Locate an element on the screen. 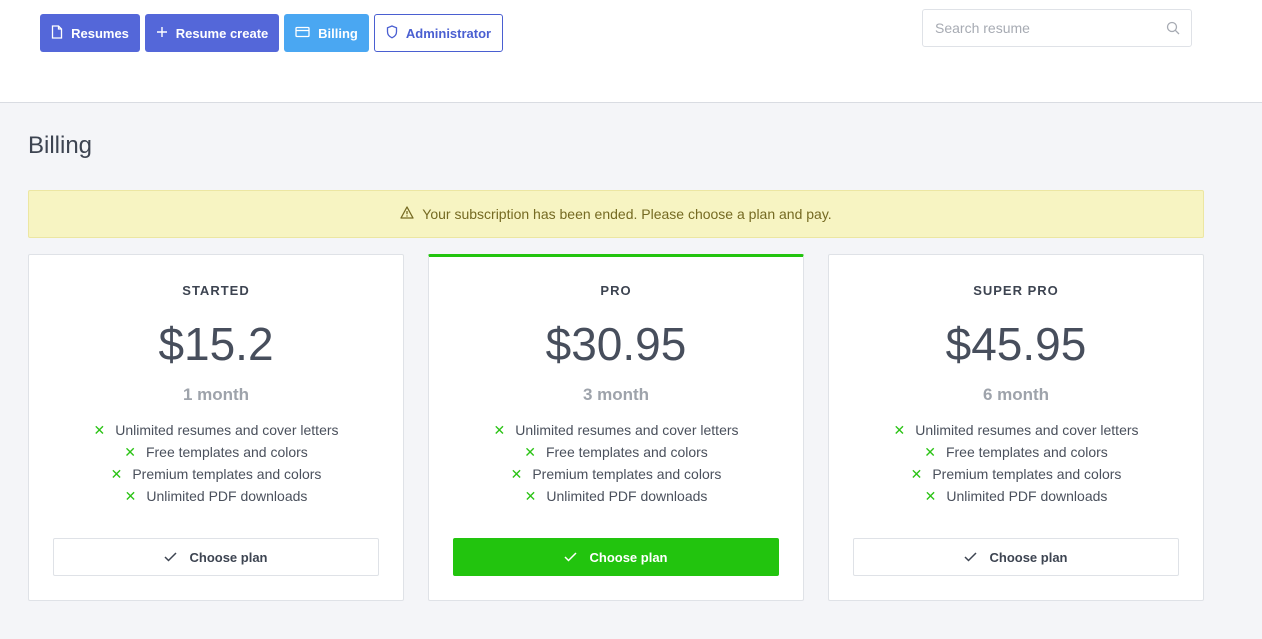  plan-price: $45.95 is located at coordinates (1016, 344).